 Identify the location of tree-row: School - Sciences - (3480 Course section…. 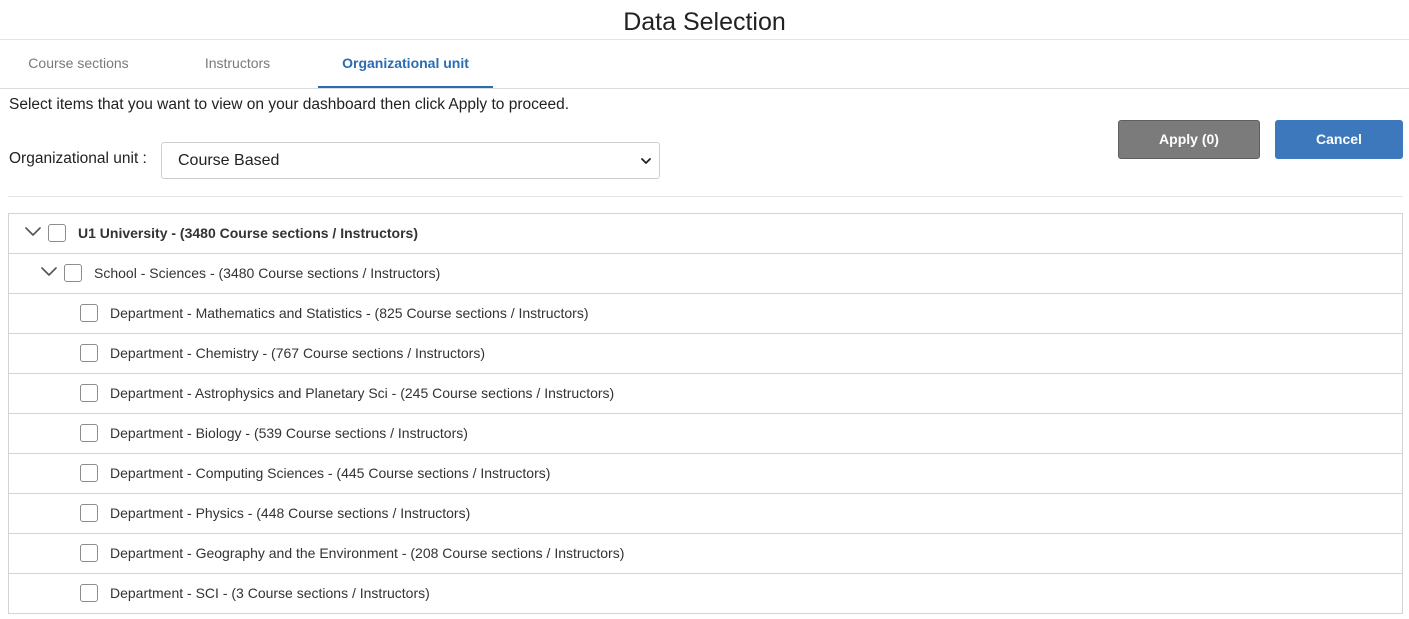
(705, 274).